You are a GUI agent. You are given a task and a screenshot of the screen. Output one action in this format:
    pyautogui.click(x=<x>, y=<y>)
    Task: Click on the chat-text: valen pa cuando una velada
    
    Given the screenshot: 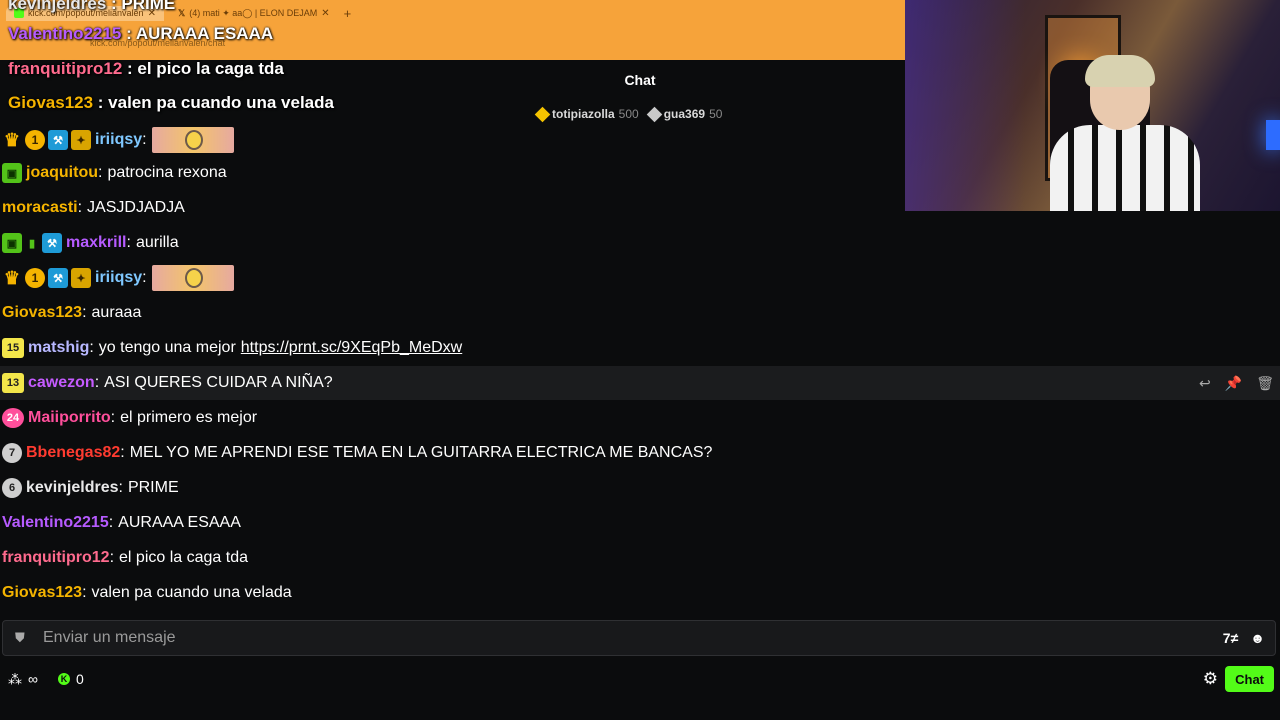 What is the action you would take?
    pyautogui.click(x=191, y=592)
    